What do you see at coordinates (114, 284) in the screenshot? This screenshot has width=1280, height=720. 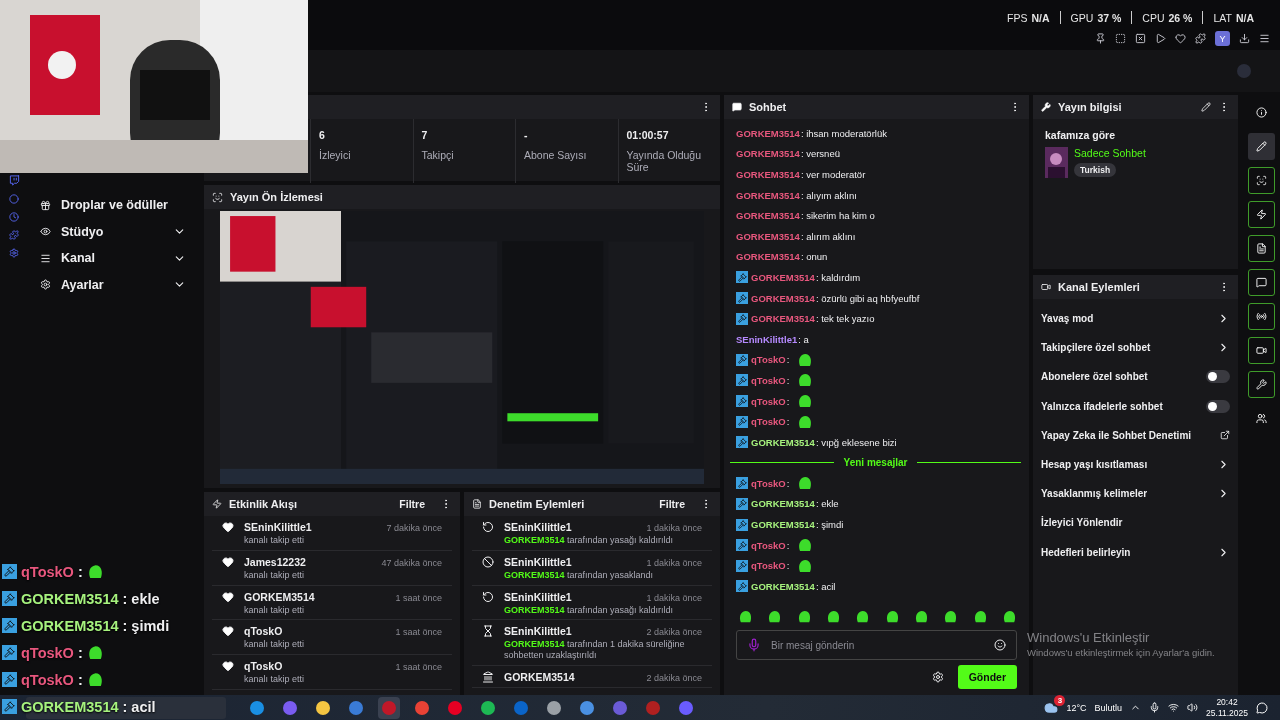 I see `sidebar-item: Ayarlar` at bounding box center [114, 284].